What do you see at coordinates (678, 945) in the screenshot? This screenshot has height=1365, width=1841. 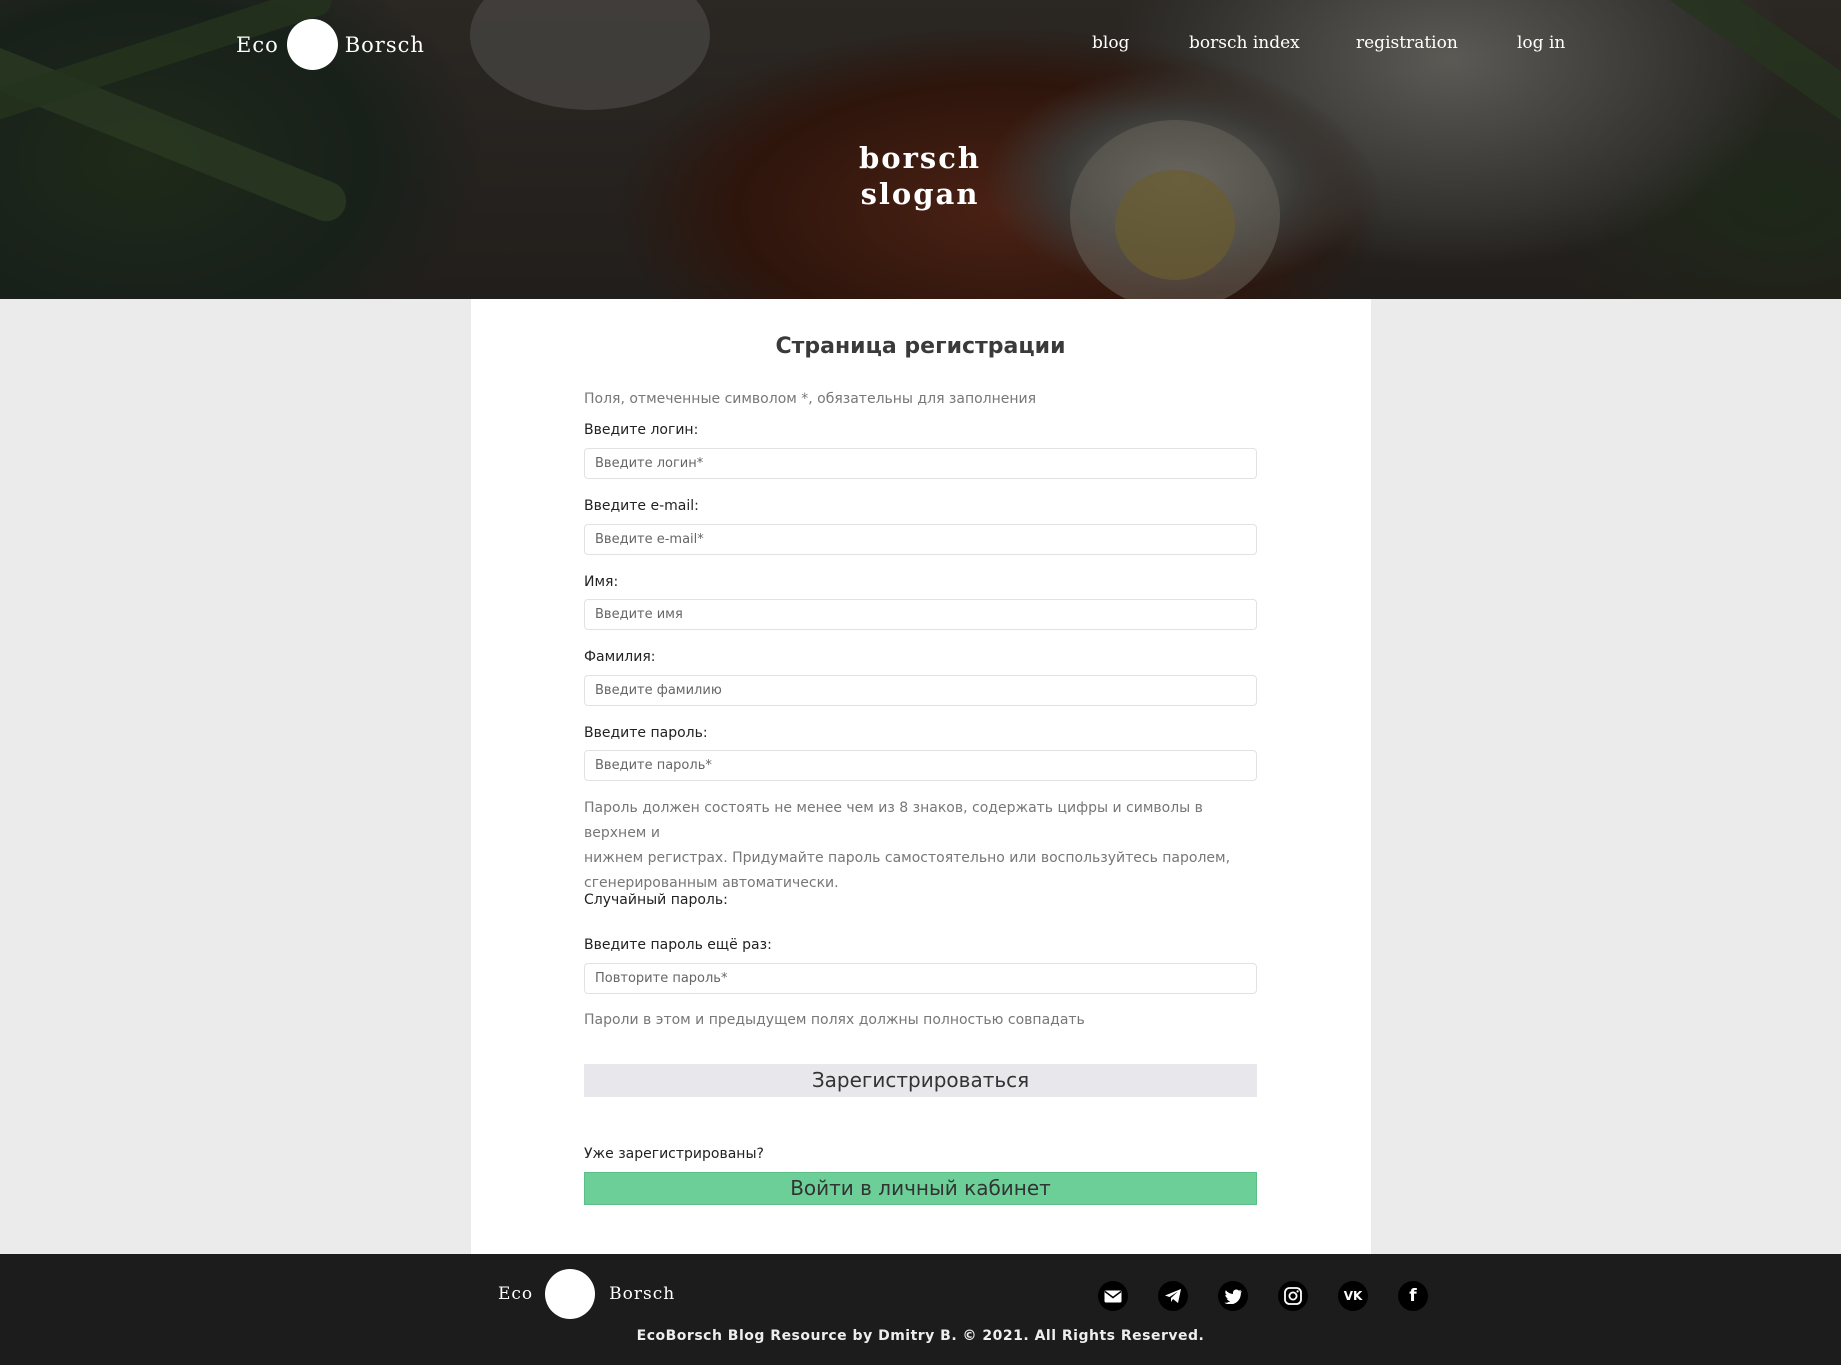 I see `repeat-password-label: Введите пароль ещё раз:` at bounding box center [678, 945].